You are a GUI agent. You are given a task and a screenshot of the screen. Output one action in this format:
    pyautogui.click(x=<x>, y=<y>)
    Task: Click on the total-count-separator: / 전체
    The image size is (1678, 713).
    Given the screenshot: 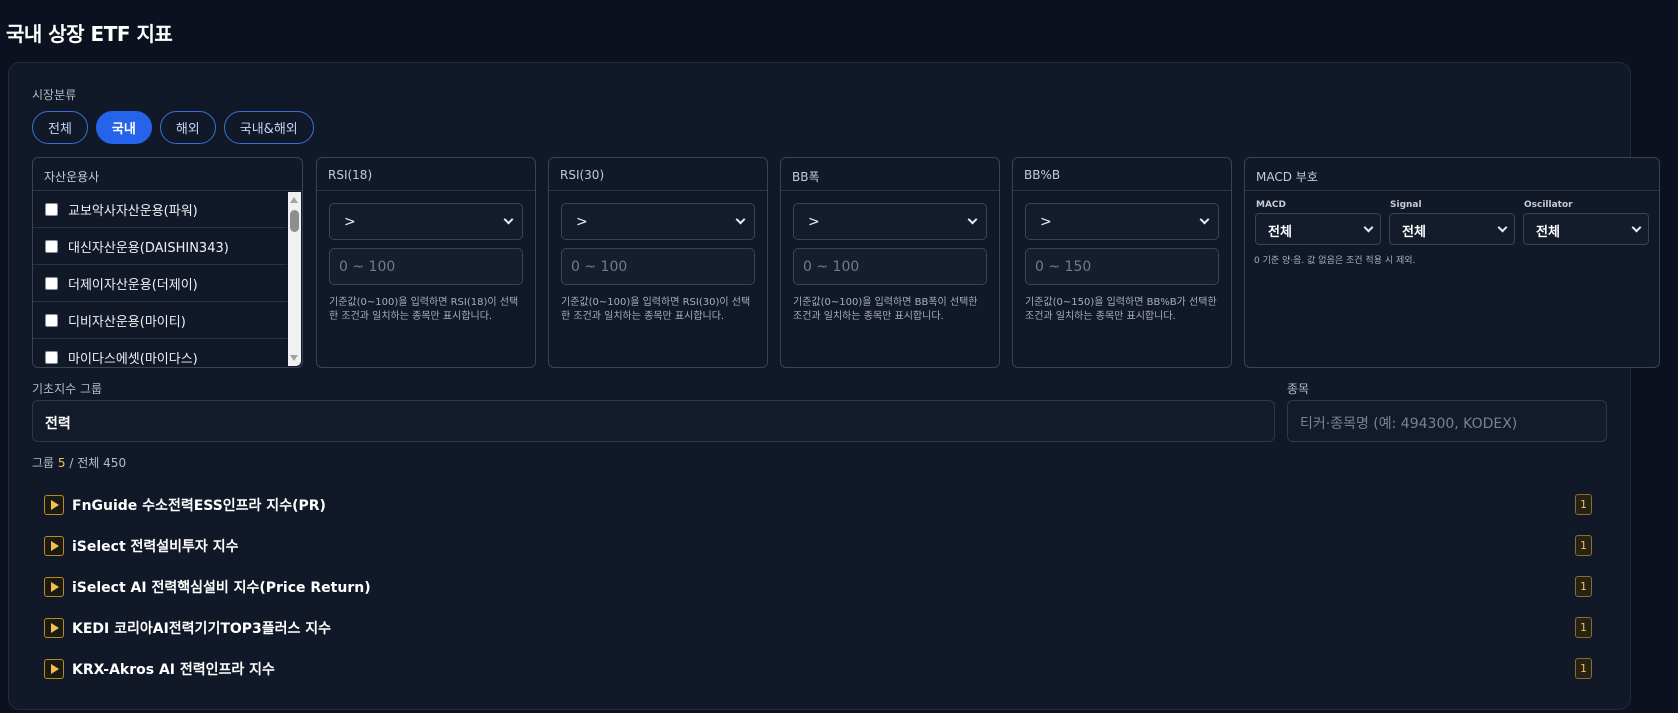 What is the action you would take?
    pyautogui.click(x=84, y=463)
    